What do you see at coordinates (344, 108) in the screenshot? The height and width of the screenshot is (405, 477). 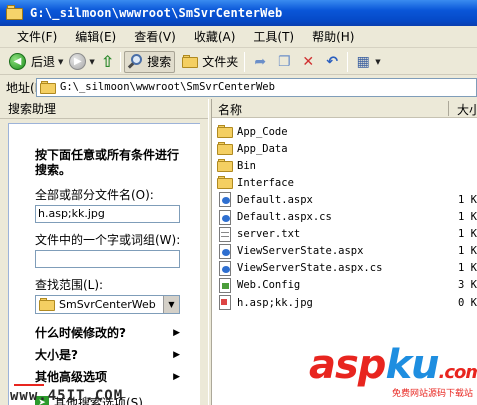 I see `list-header: 名称 大小` at bounding box center [344, 108].